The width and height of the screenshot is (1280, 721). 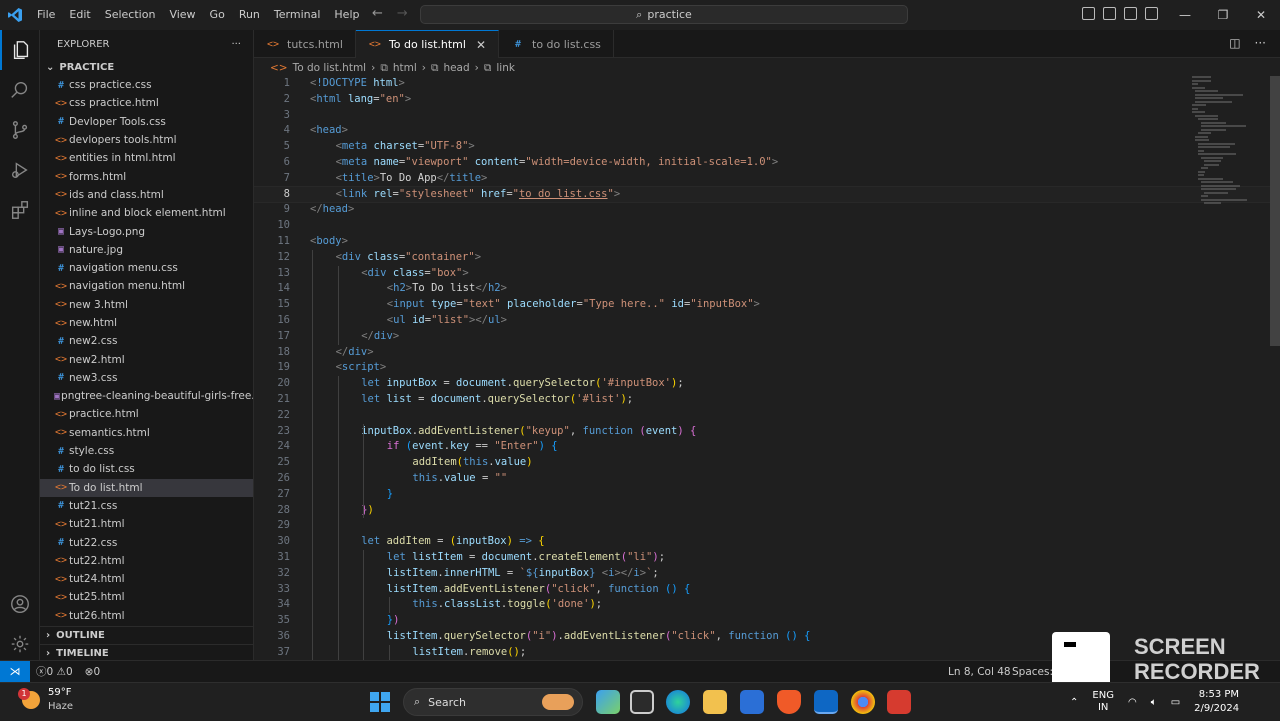 I want to click on breadcrumb-item: To do list.html, so click(x=330, y=68).